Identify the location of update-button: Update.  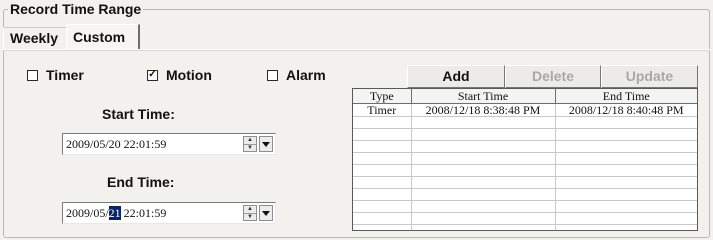
(649, 76).